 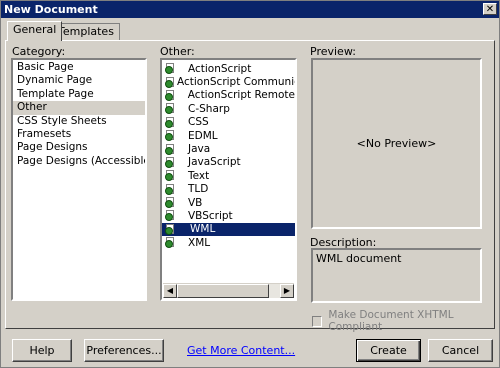 I want to click on window-title: New Document, so click(x=51, y=9).